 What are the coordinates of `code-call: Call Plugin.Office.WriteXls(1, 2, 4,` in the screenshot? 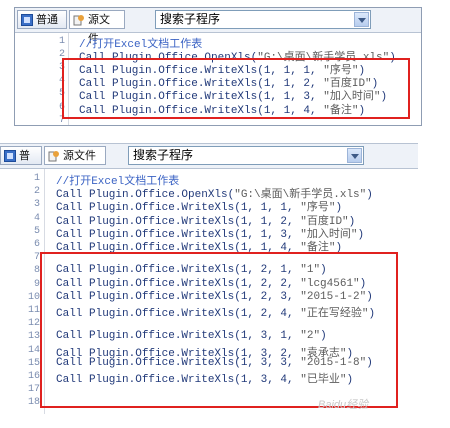 It's located at (178, 314).